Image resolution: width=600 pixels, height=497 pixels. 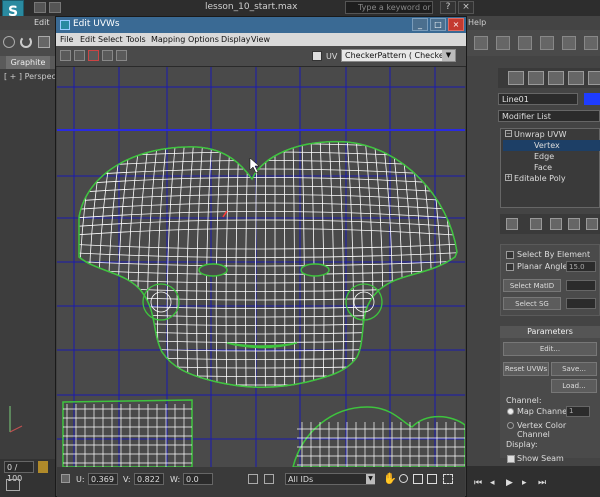 I want to click on select-sg-button: Select SG, so click(x=532, y=303).